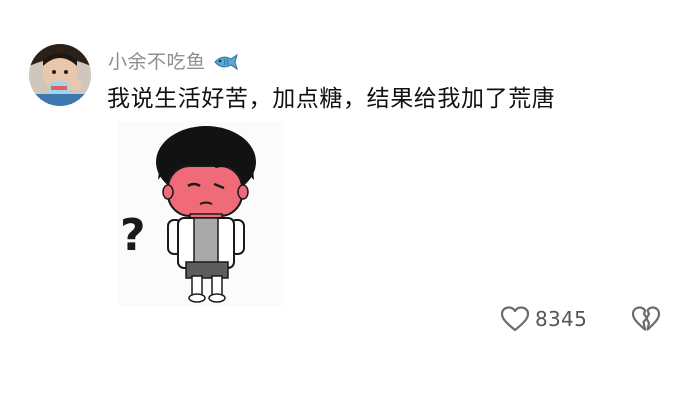 The width and height of the screenshot is (690, 407). I want to click on like-button: 8345, so click(544, 319).